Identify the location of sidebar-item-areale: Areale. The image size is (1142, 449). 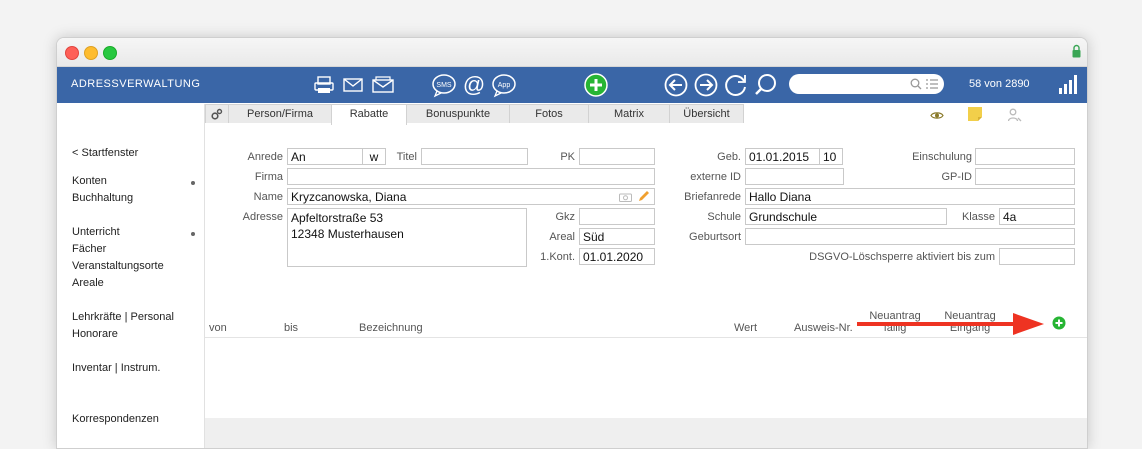
(88, 283).